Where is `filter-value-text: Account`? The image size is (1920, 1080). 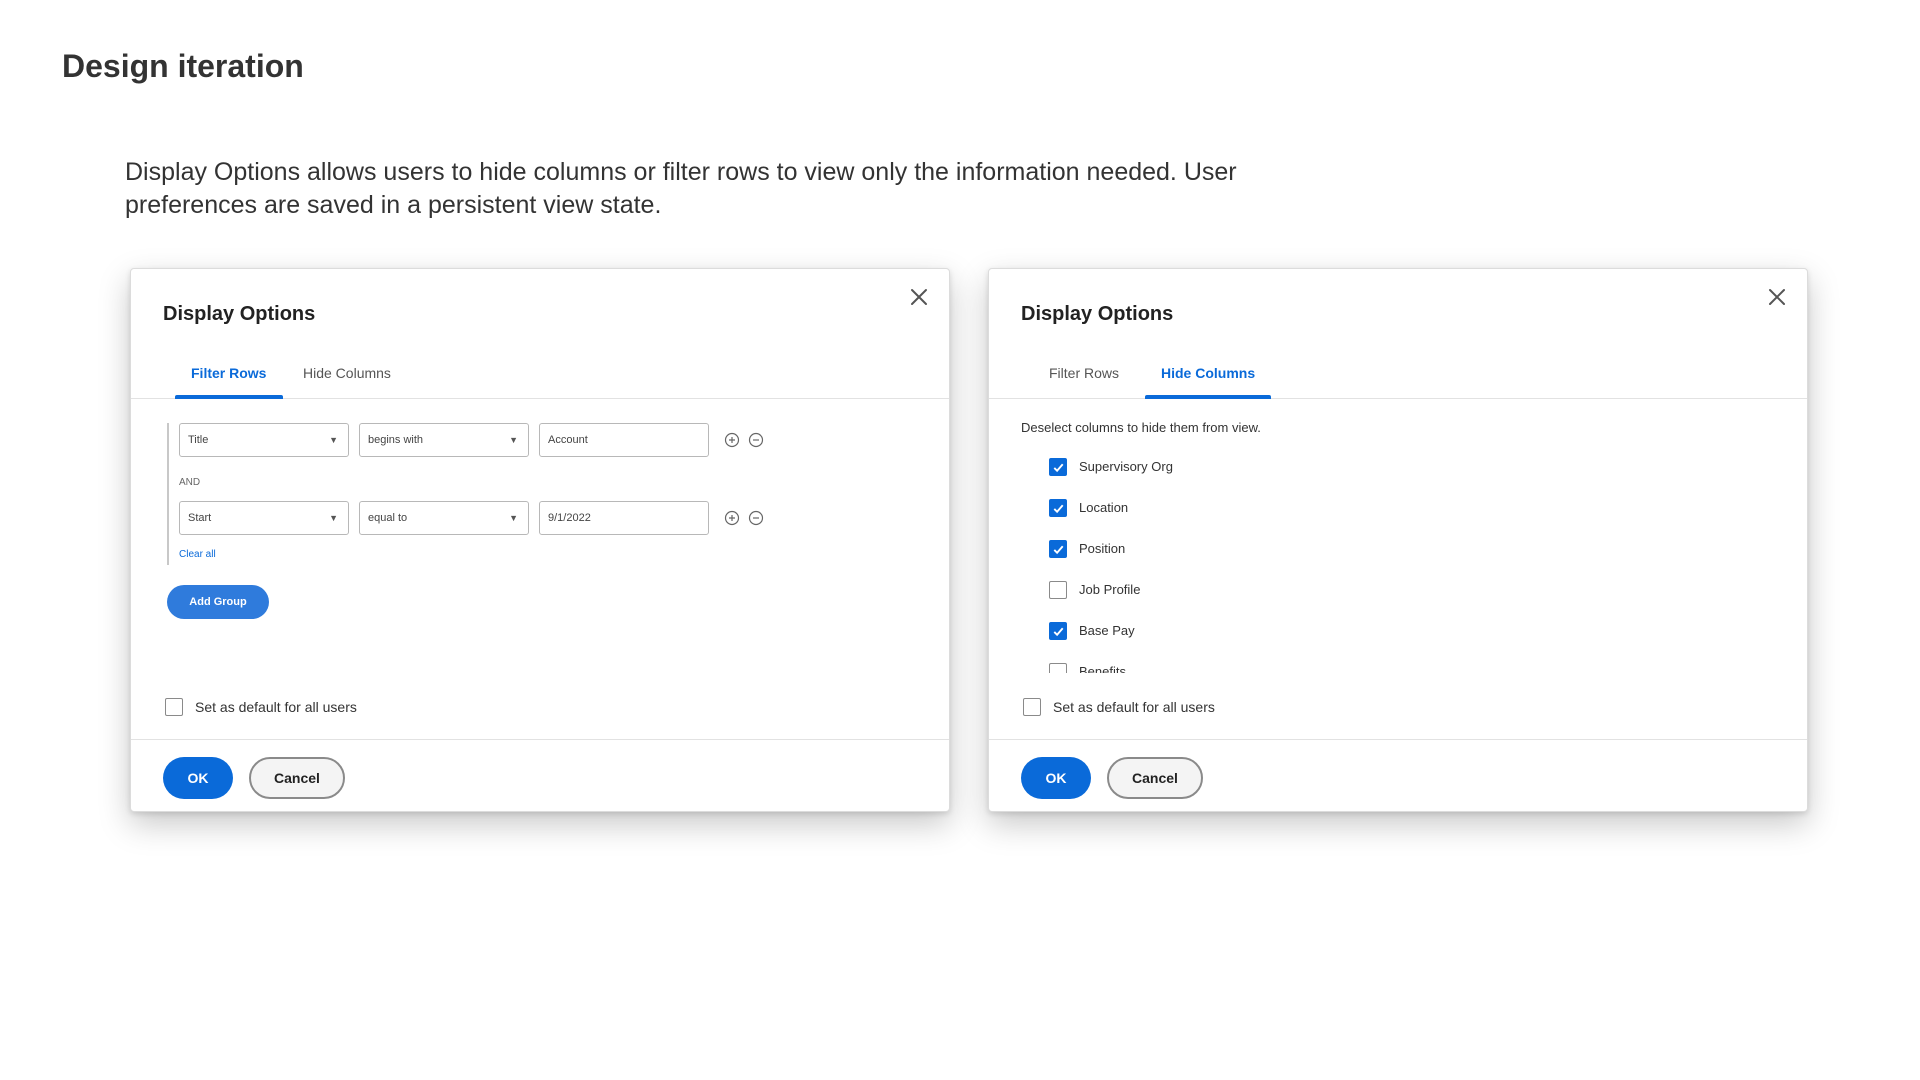
filter-value-text: Account is located at coordinates (568, 440).